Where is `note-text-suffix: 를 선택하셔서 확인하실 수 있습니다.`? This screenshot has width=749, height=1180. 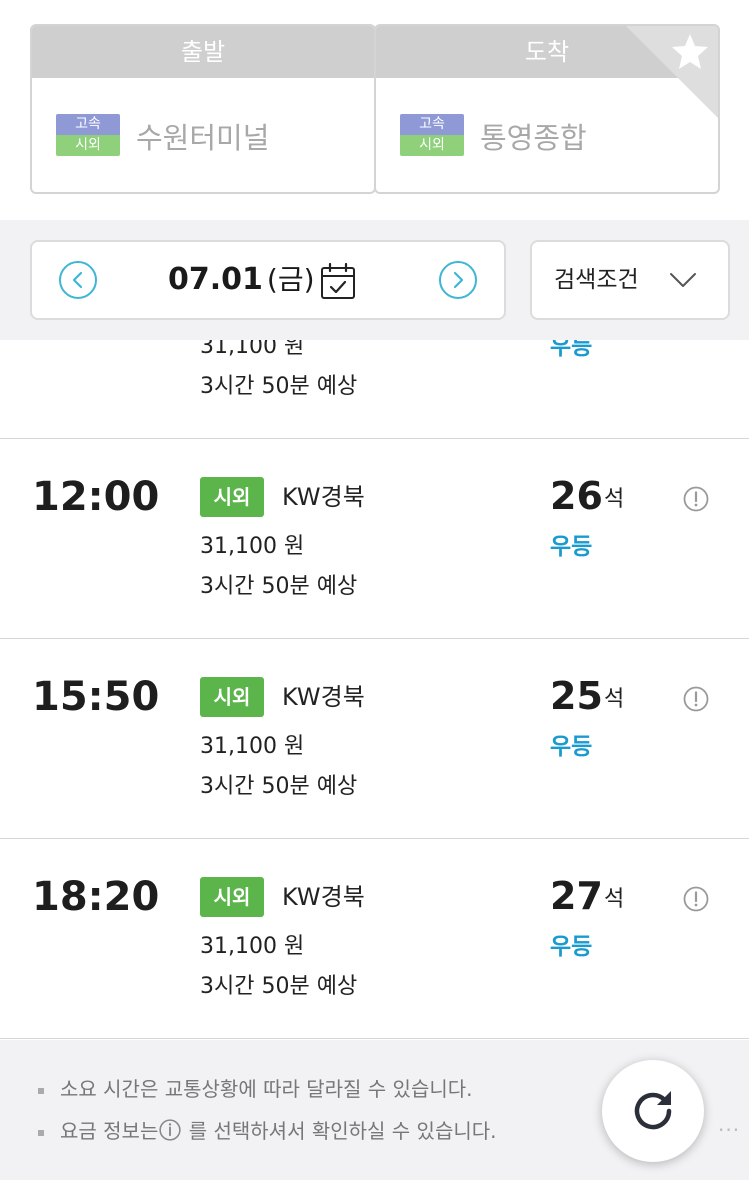 note-text-suffix: 를 선택하셔서 확인하실 수 있습니다. is located at coordinates (339, 1131).